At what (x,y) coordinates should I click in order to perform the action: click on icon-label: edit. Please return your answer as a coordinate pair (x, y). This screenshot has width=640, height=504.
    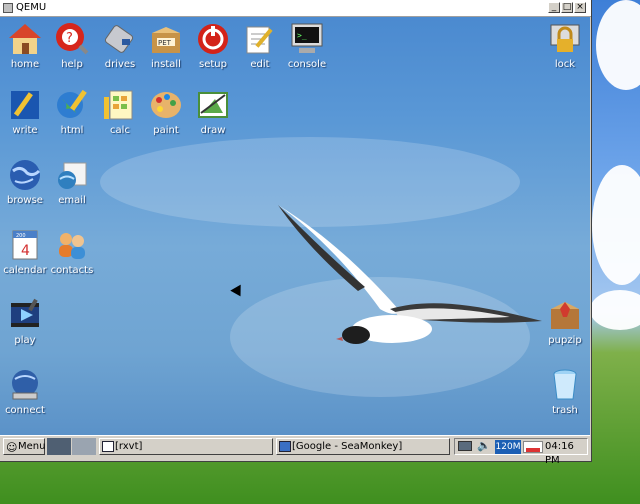
    Looking at the image, I should click on (260, 64).